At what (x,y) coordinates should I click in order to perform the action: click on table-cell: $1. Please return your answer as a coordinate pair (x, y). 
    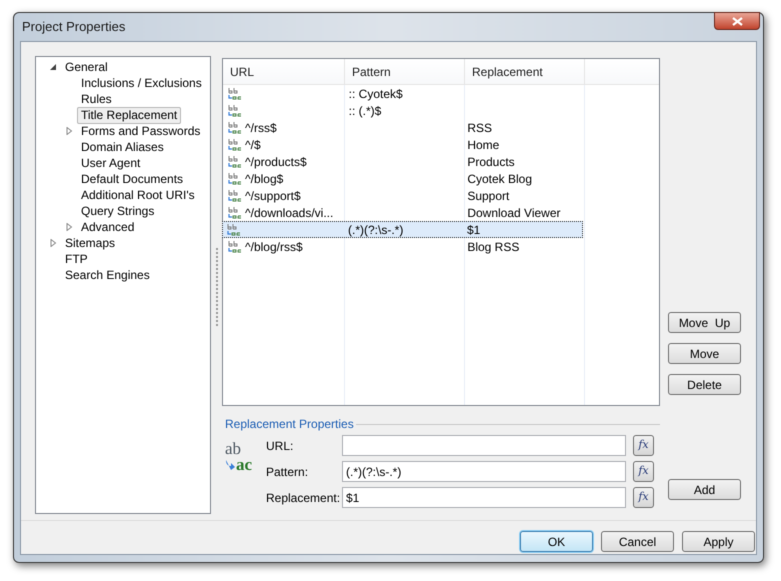
    Looking at the image, I should click on (473, 229).